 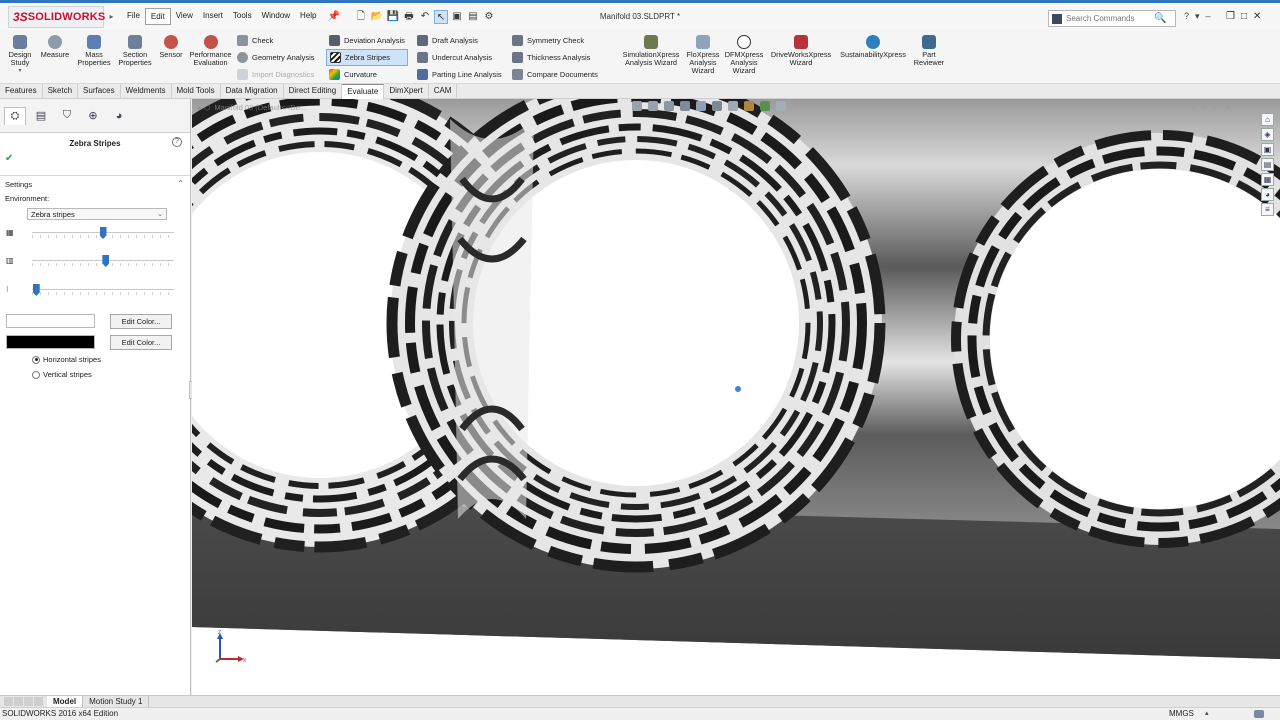 I want to click on sensor-button: Sensor, so click(x=171, y=47).